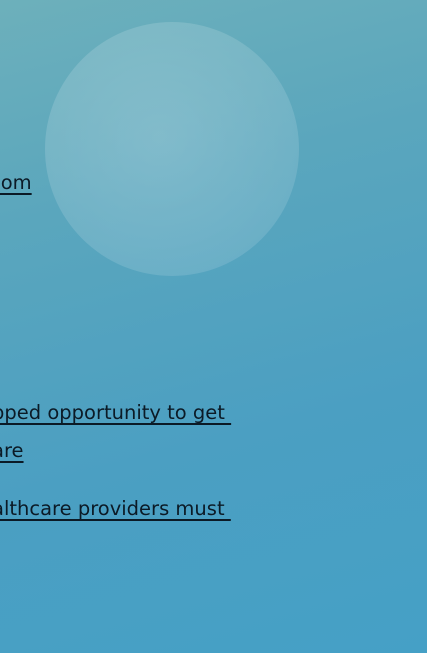  What do you see at coordinates (12, 451) in the screenshot?
I see `article-link-line-2: are` at bounding box center [12, 451].